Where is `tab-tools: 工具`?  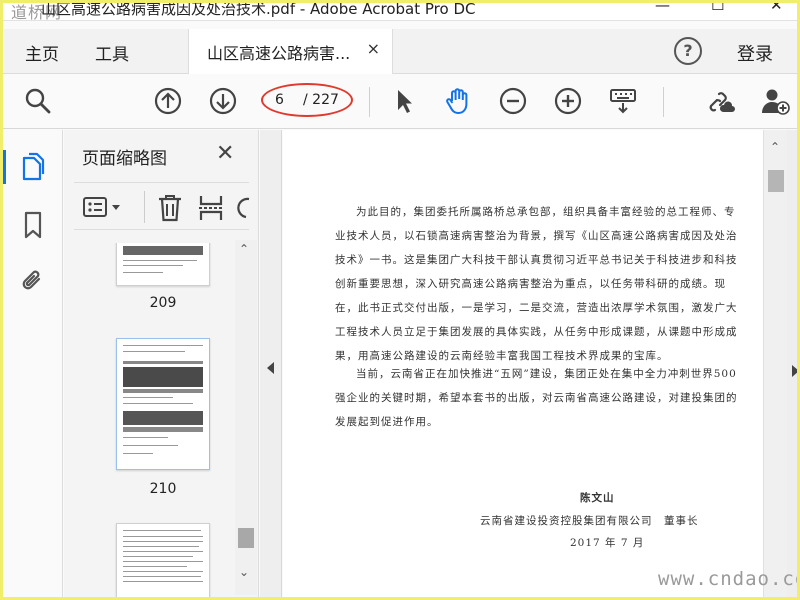 tab-tools: 工具 is located at coordinates (112, 52).